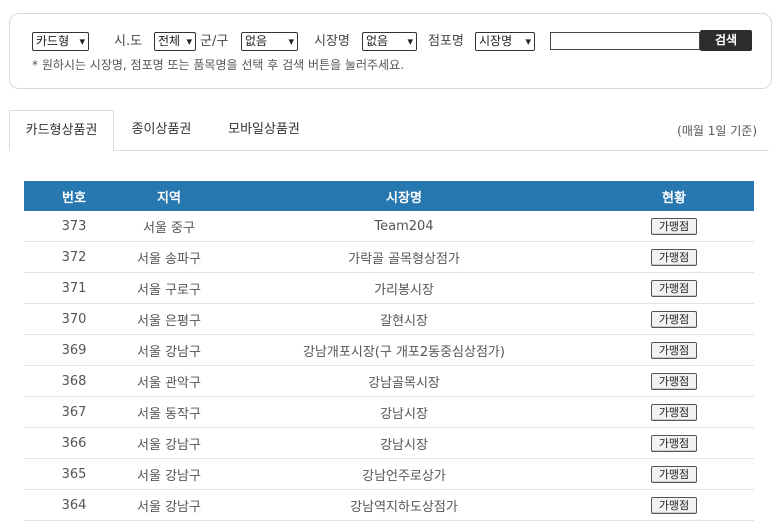  What do you see at coordinates (74, 257) in the screenshot?
I see `row-number: 372` at bounding box center [74, 257].